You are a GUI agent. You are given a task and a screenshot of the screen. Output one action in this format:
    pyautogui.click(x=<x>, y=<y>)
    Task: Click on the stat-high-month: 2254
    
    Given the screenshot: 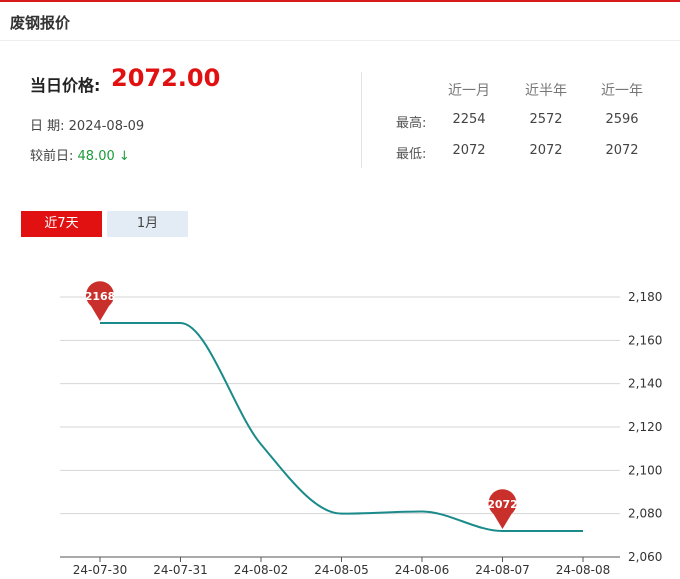 What is the action you would take?
    pyautogui.click(x=469, y=119)
    